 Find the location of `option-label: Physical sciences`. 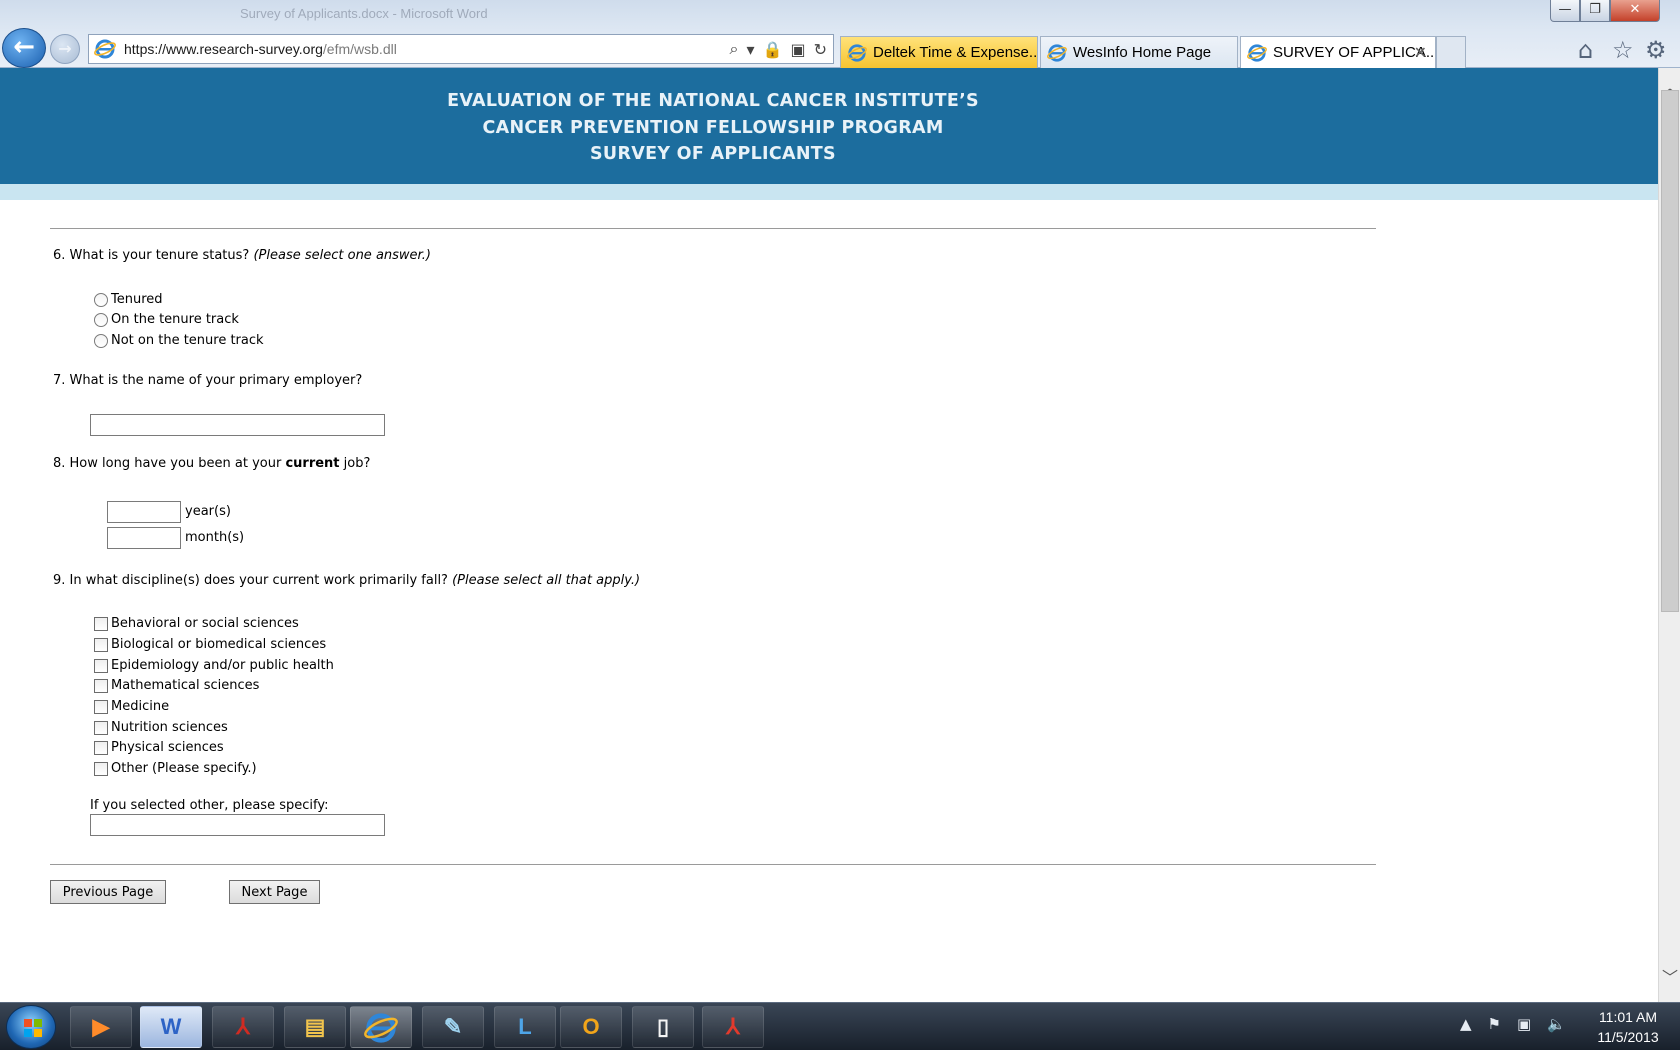

option-label: Physical sciences is located at coordinates (167, 747).